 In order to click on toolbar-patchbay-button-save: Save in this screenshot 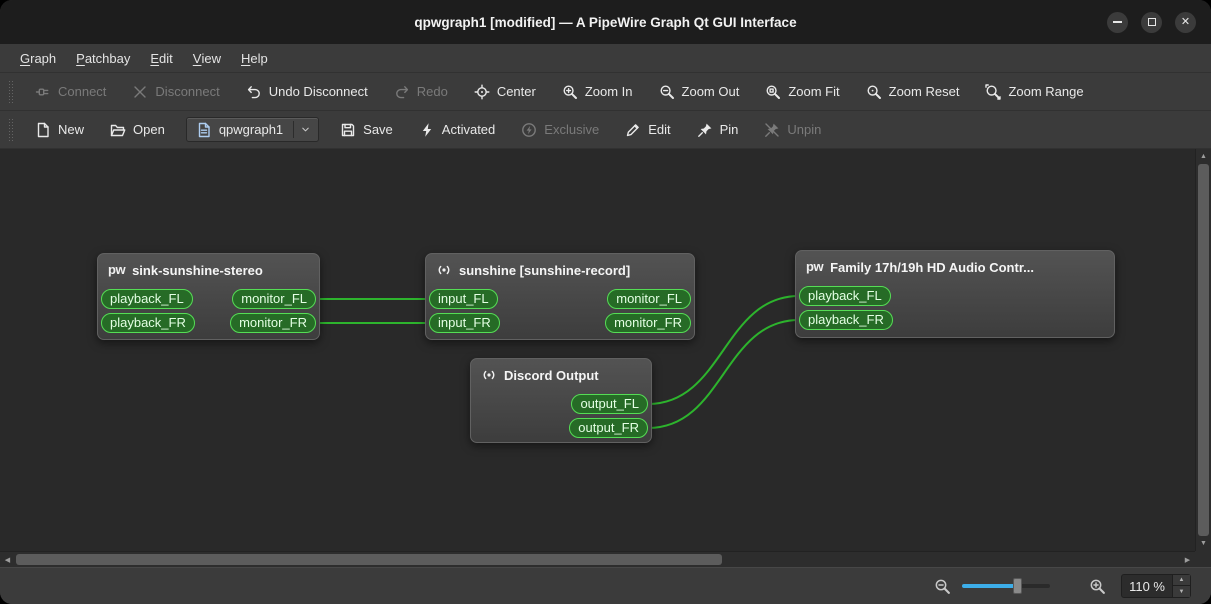, I will do `click(366, 130)`.